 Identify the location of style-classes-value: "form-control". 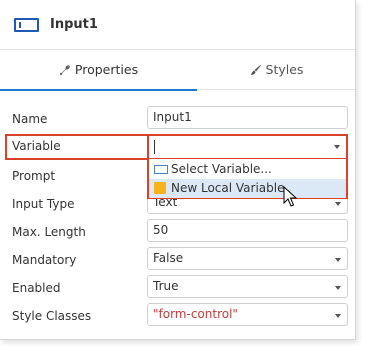
(195, 314).